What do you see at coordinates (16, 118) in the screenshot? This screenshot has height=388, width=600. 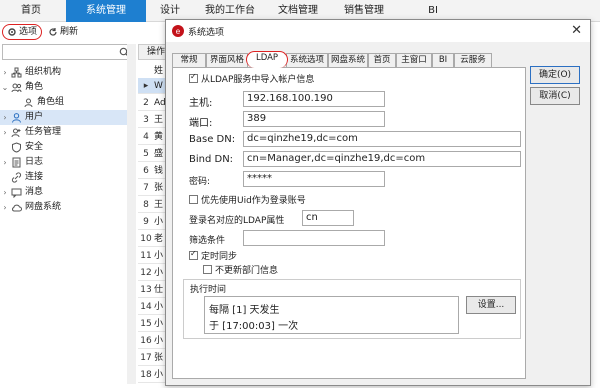 I see `user-icon` at bounding box center [16, 118].